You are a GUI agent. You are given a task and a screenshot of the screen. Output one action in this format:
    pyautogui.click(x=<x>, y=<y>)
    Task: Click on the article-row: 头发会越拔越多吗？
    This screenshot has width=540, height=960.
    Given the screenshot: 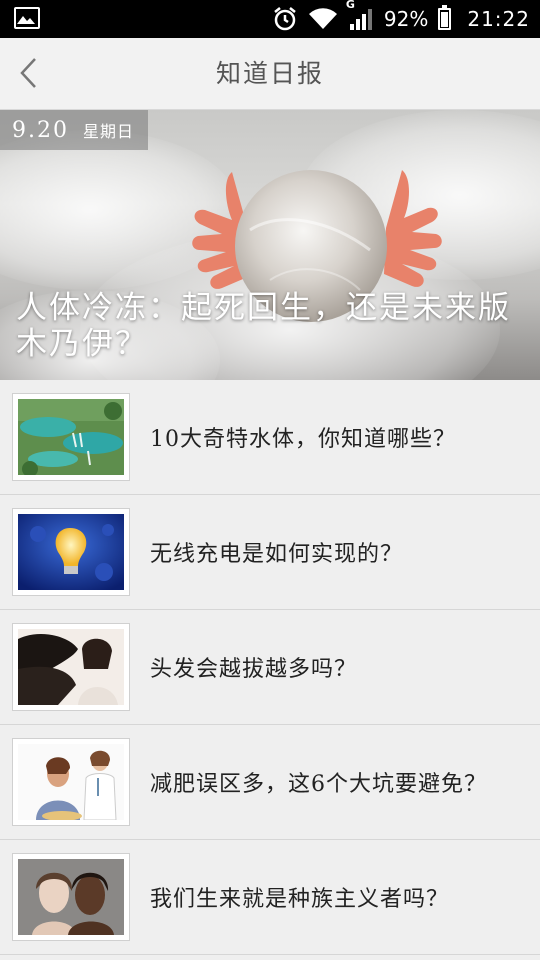 What is the action you would take?
    pyautogui.click(x=270, y=667)
    